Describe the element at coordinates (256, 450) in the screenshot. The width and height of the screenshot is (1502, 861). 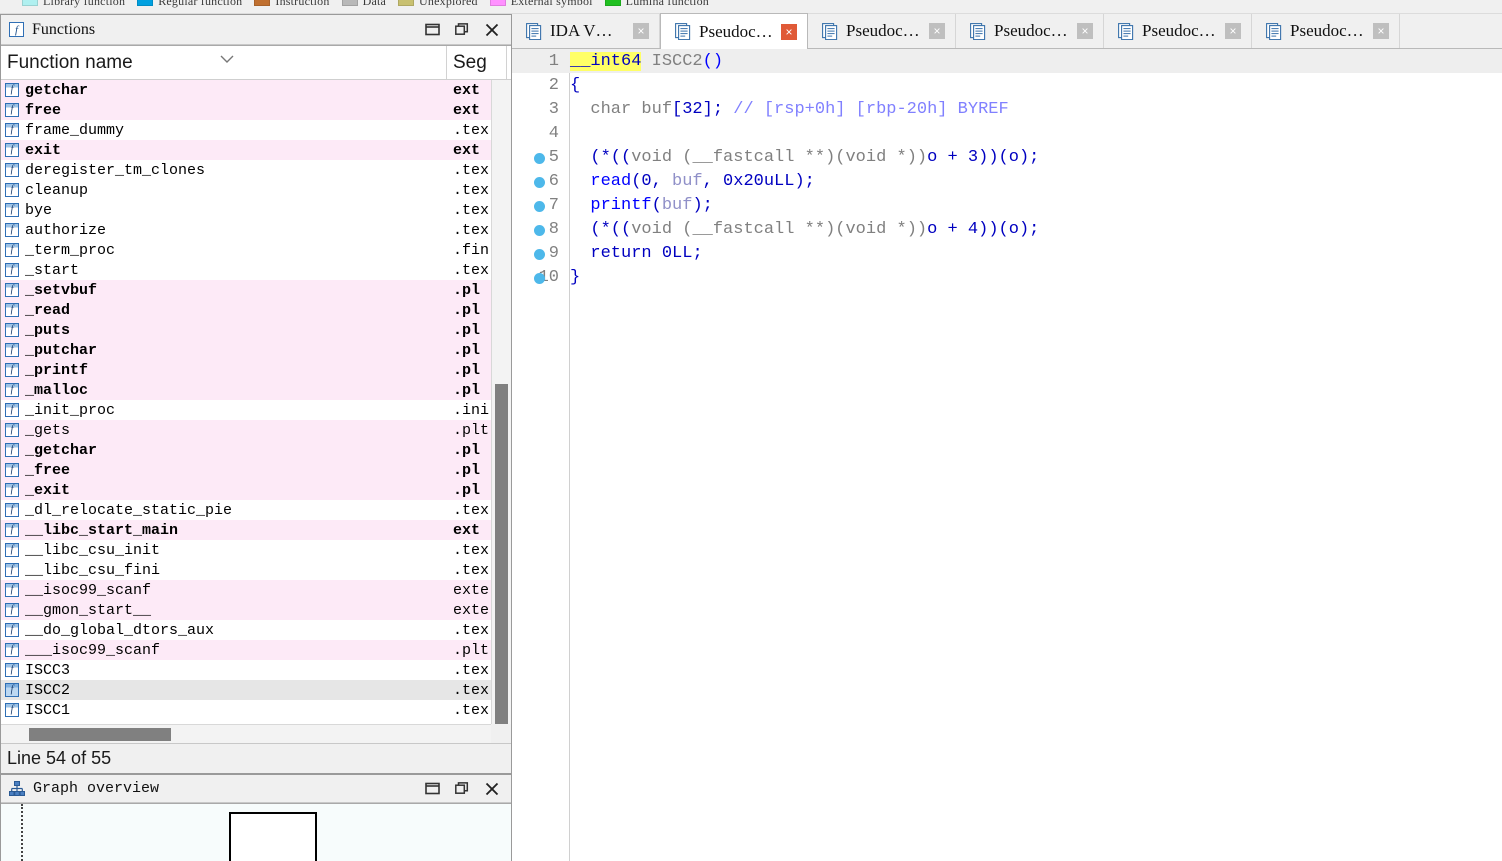
I see `function-list-row: f _getchar .pl` at that location.